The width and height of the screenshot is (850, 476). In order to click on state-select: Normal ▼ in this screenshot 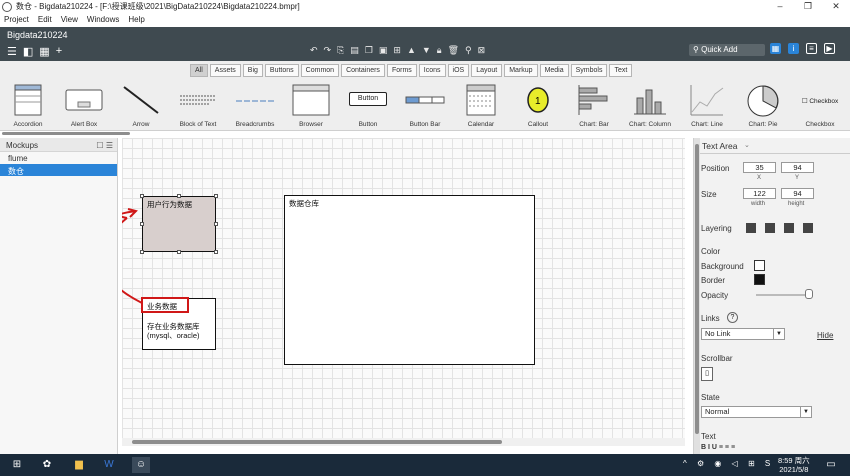, I will do `click(756, 412)`.